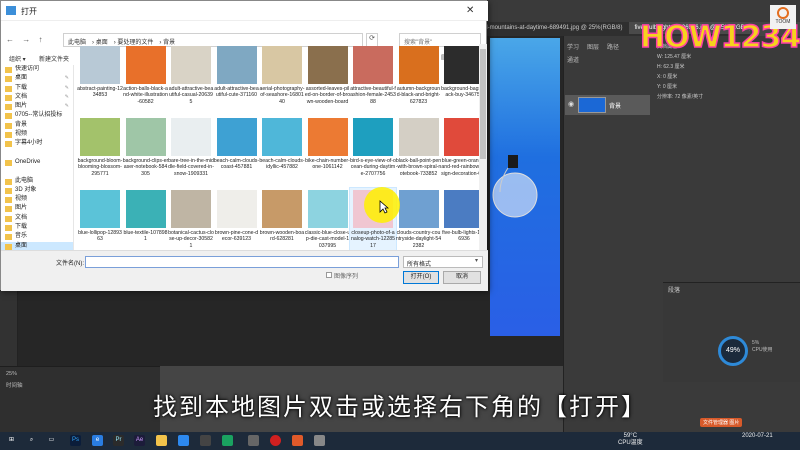 This screenshot has height=450, width=800. I want to click on file-name: beach-calm-clouds-idyllic-457882, so click(282, 164).